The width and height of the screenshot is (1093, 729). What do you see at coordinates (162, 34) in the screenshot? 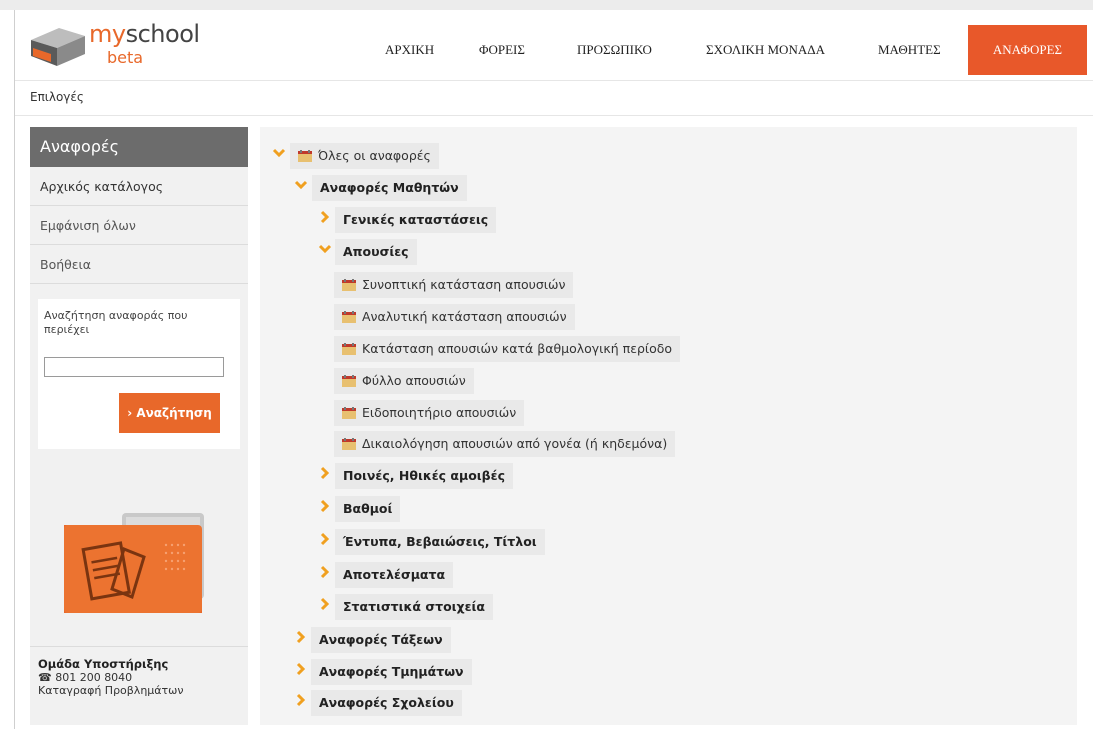
I see `logo-school: school` at bounding box center [162, 34].